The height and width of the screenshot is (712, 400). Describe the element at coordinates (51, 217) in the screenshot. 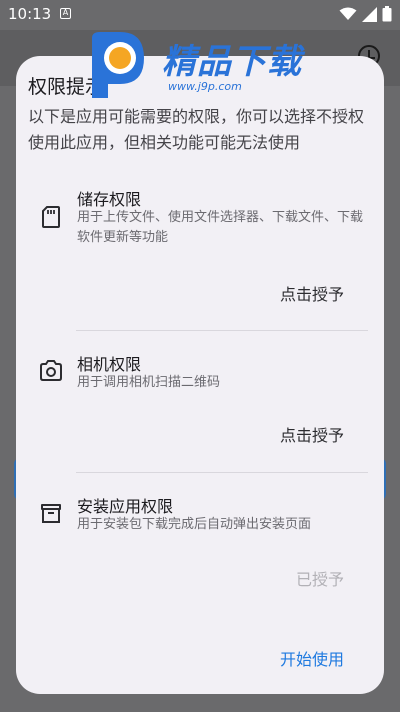

I see `sd-card-icon` at that location.